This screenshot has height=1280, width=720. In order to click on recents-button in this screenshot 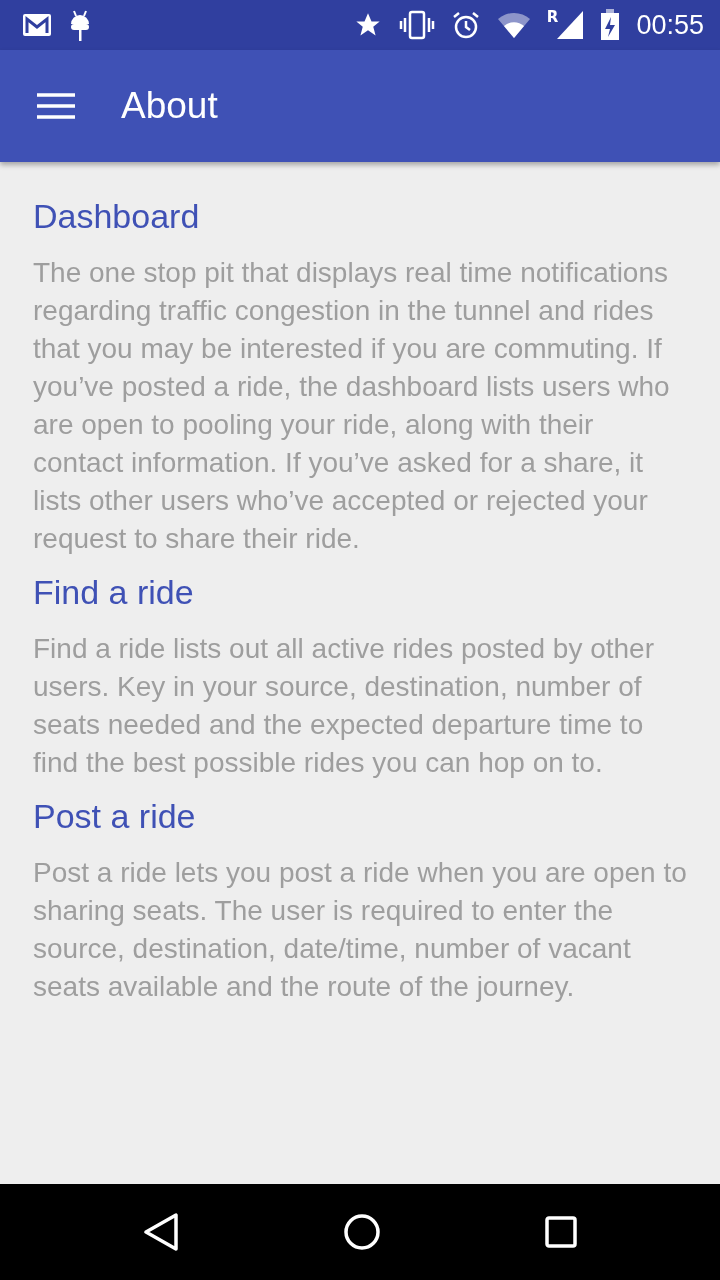, I will do `click(561, 1232)`.